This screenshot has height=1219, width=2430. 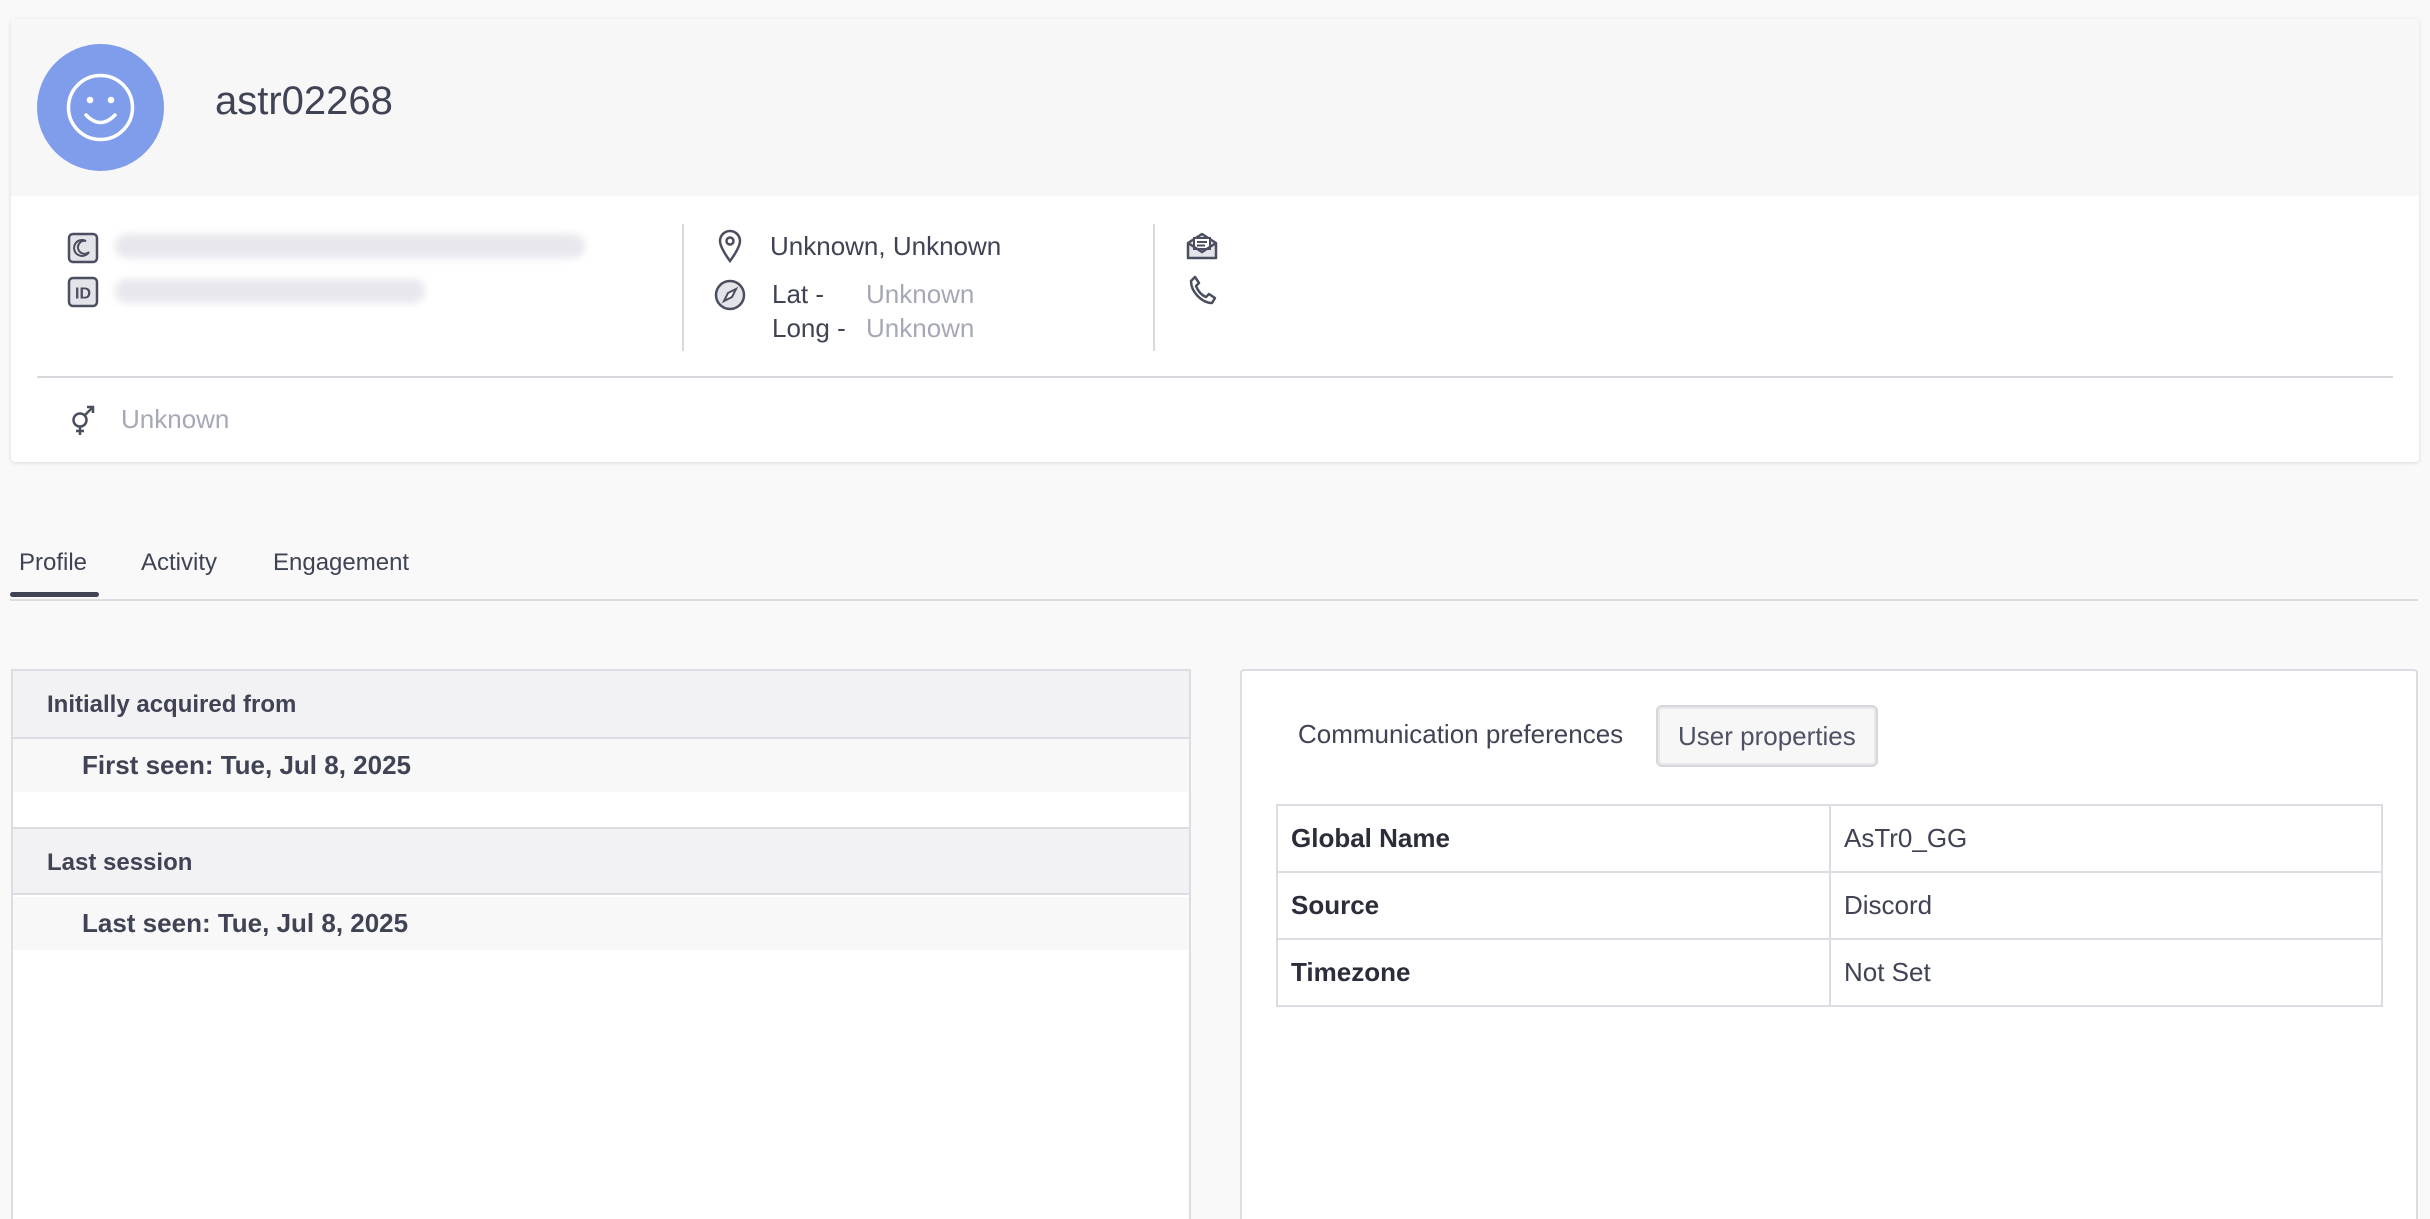 I want to click on latitude-value: Unknown, so click(x=920, y=294).